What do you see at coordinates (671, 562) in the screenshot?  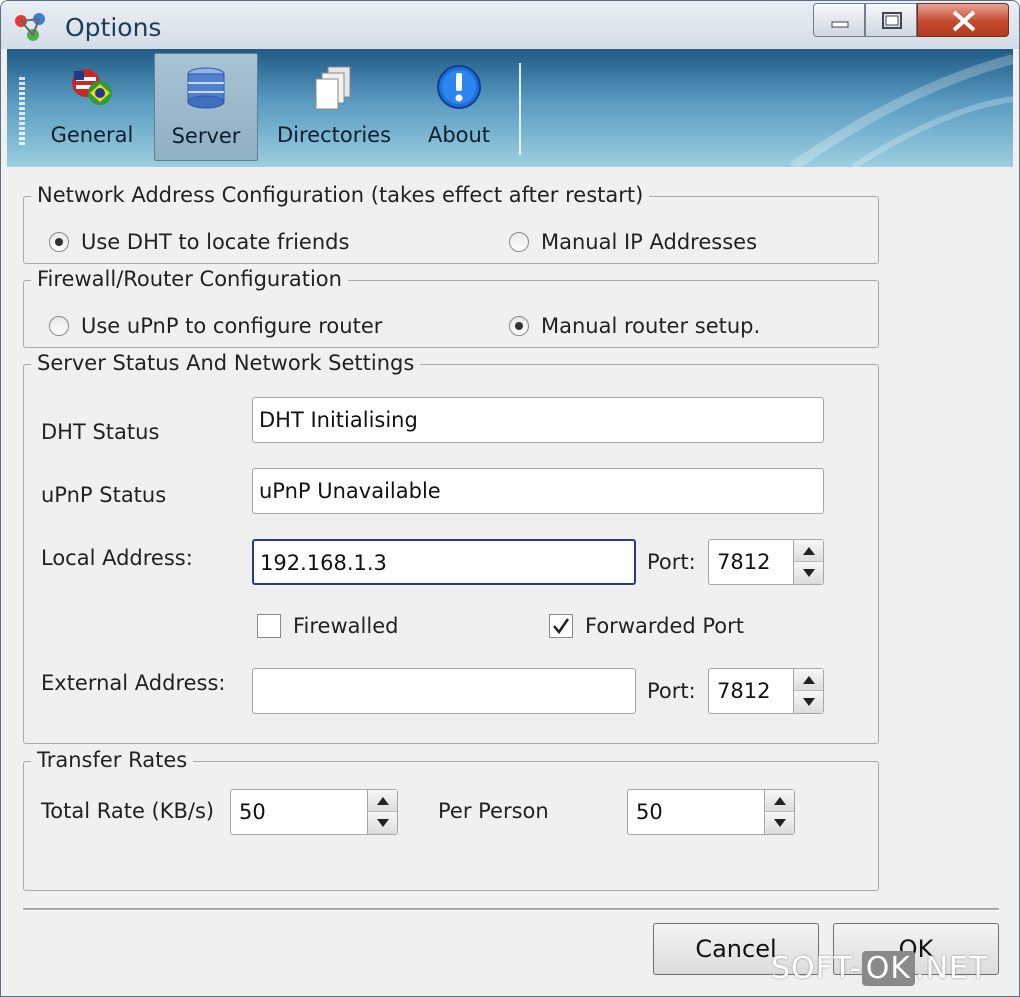 I see `local-port-label: Port:` at bounding box center [671, 562].